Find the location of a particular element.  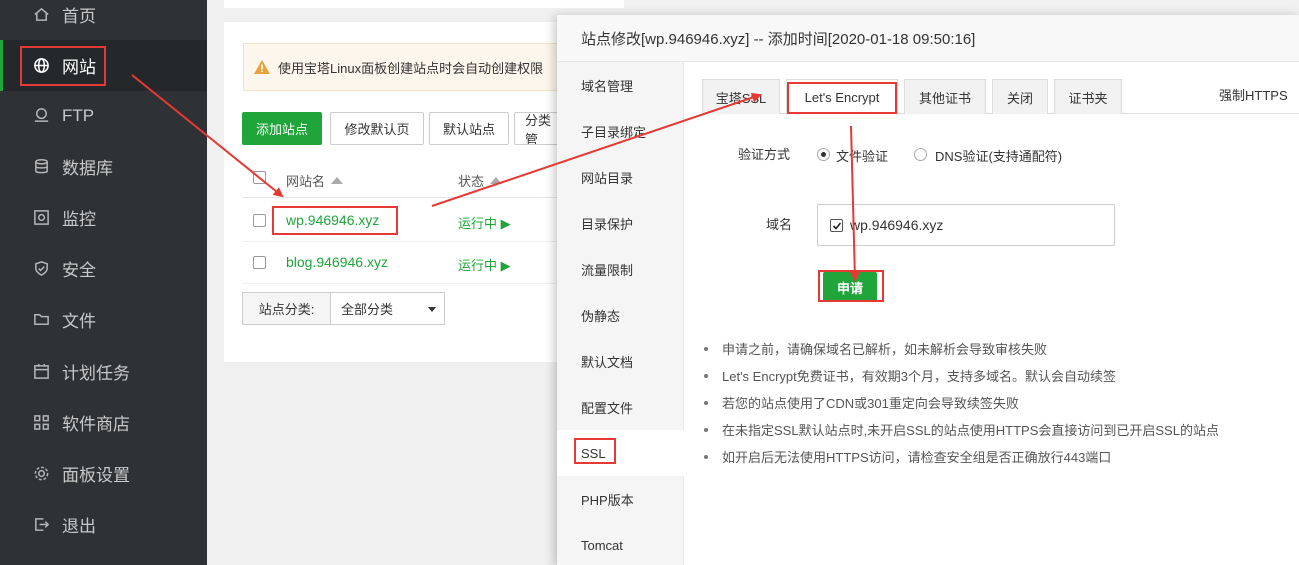

category-filter: 站点分类: 全部分类 is located at coordinates (343, 308).